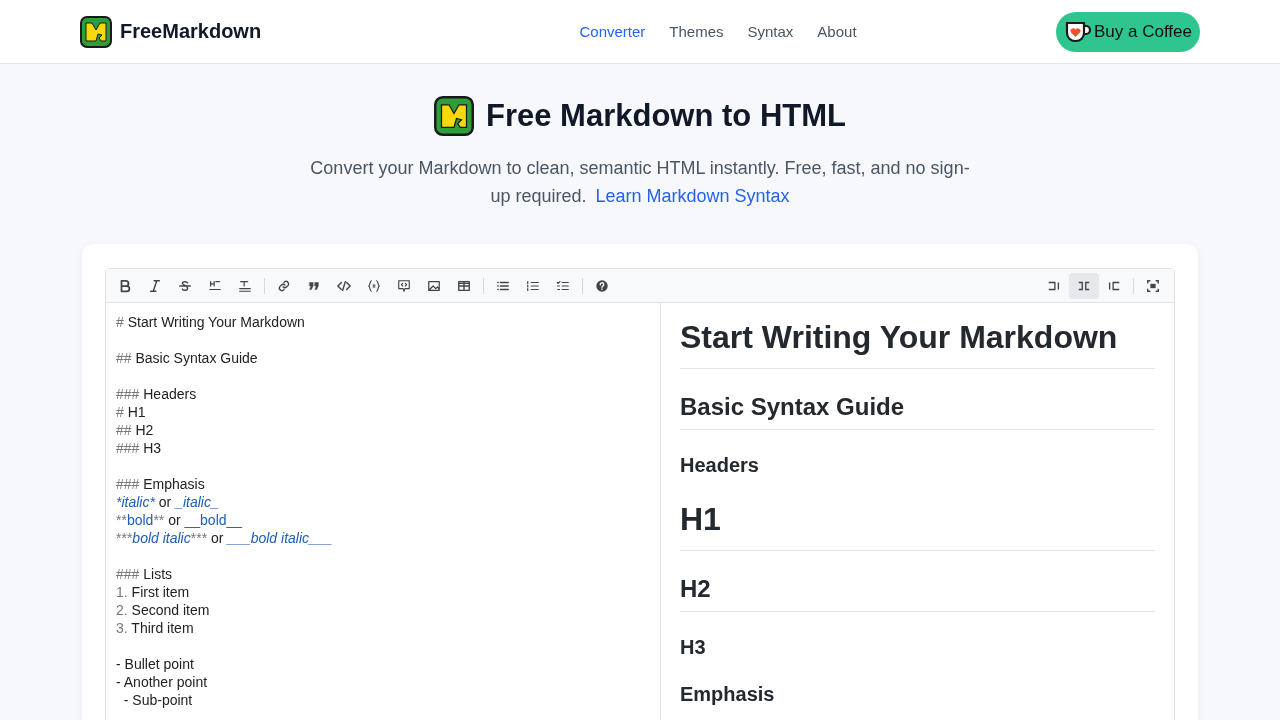 The width and height of the screenshot is (1280, 720). What do you see at coordinates (602, 285) in the screenshot?
I see `help-icon` at bounding box center [602, 285].